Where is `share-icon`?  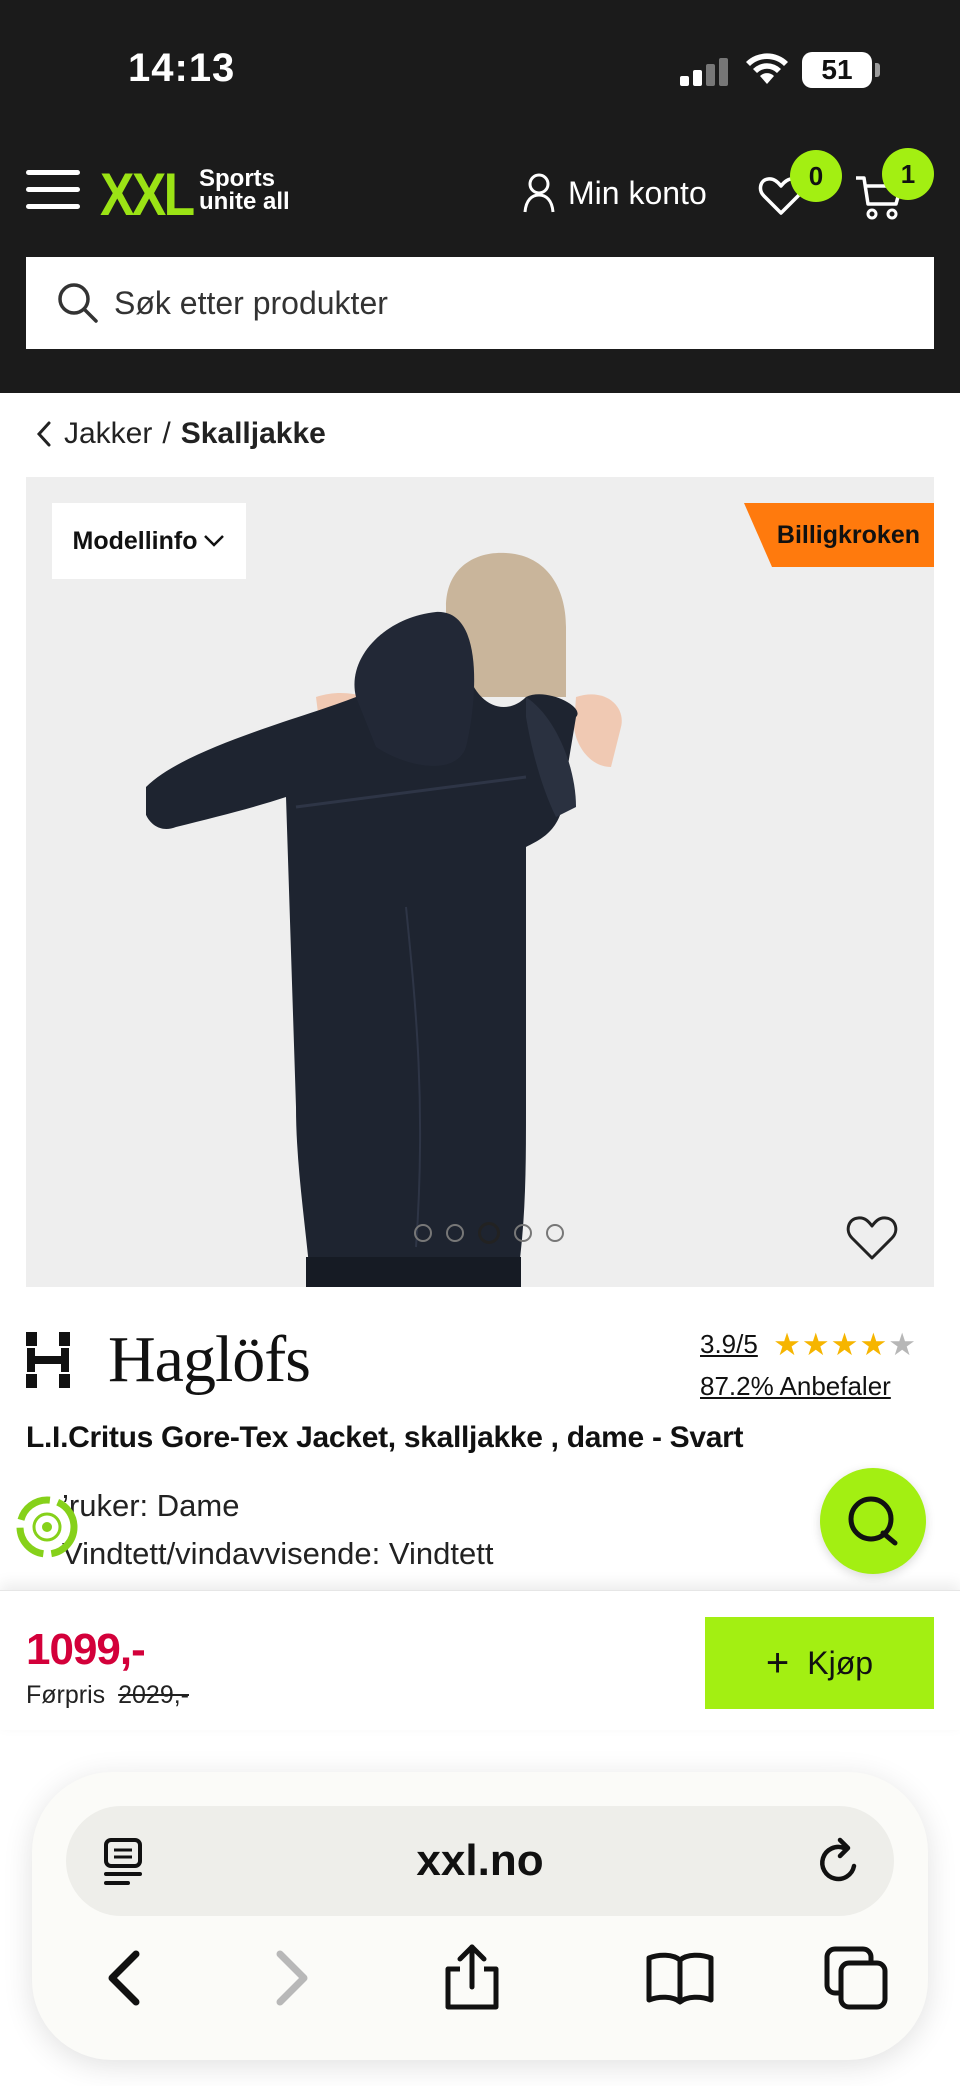 share-icon is located at coordinates (472, 1977).